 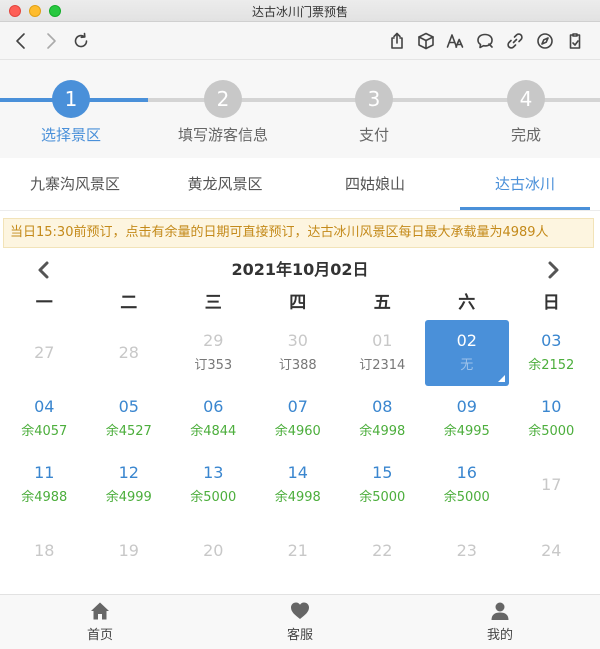 I want to click on step-4: 4 完成, so click(x=526, y=112).